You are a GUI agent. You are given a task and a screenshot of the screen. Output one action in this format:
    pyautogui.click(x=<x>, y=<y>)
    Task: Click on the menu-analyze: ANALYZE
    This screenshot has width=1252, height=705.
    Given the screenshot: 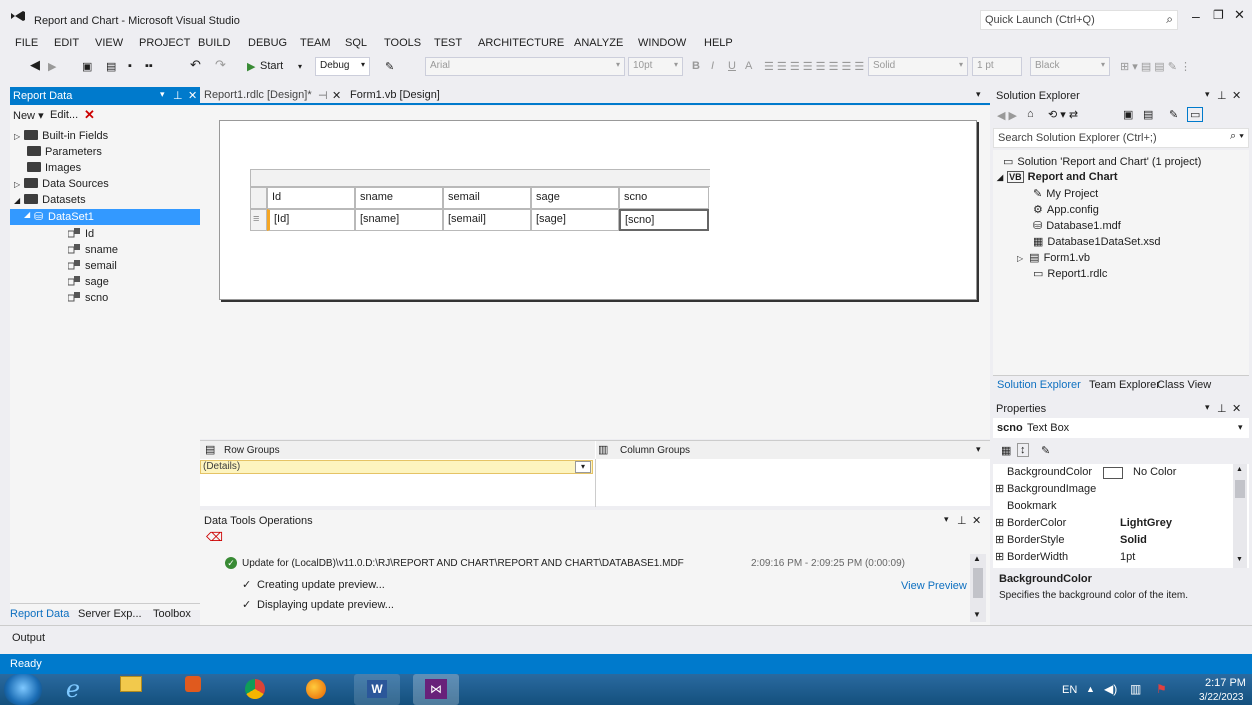 What is the action you would take?
    pyautogui.click(x=598, y=43)
    